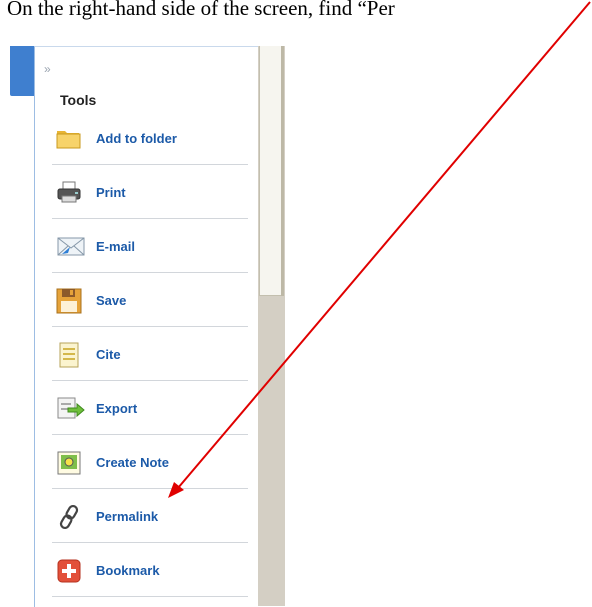  What do you see at coordinates (150, 300) in the screenshot?
I see `save-button: Save` at bounding box center [150, 300].